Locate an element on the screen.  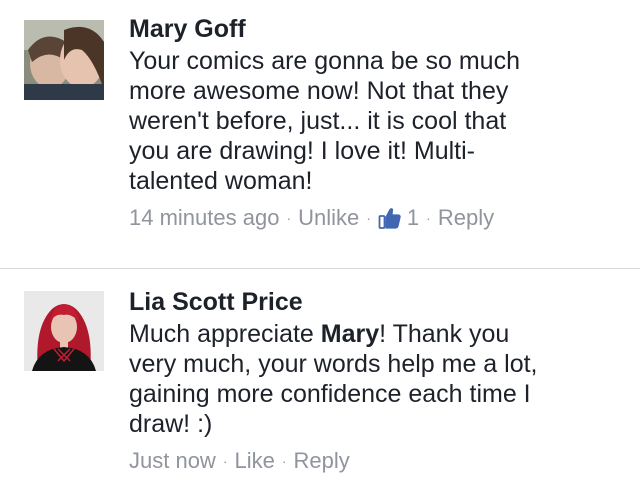
comment-meta: 14 minutes ago · Unlike · 1 · Reply is located at coordinates (379, 218).